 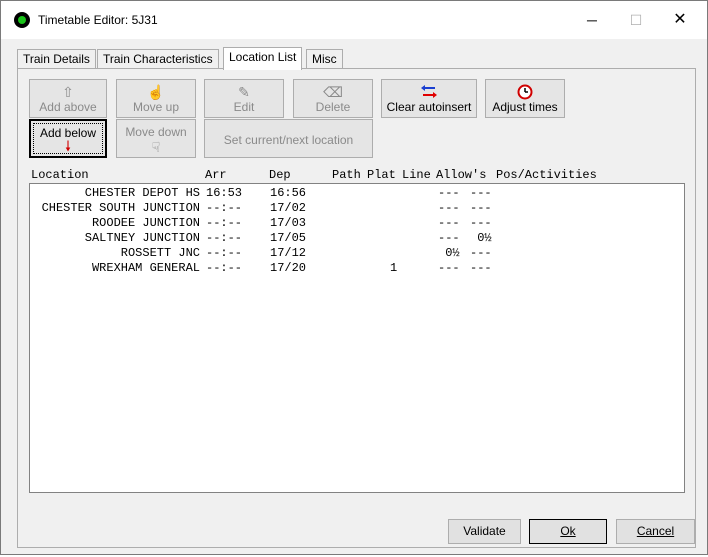 What do you see at coordinates (525, 92) in the screenshot?
I see `clock-icon` at bounding box center [525, 92].